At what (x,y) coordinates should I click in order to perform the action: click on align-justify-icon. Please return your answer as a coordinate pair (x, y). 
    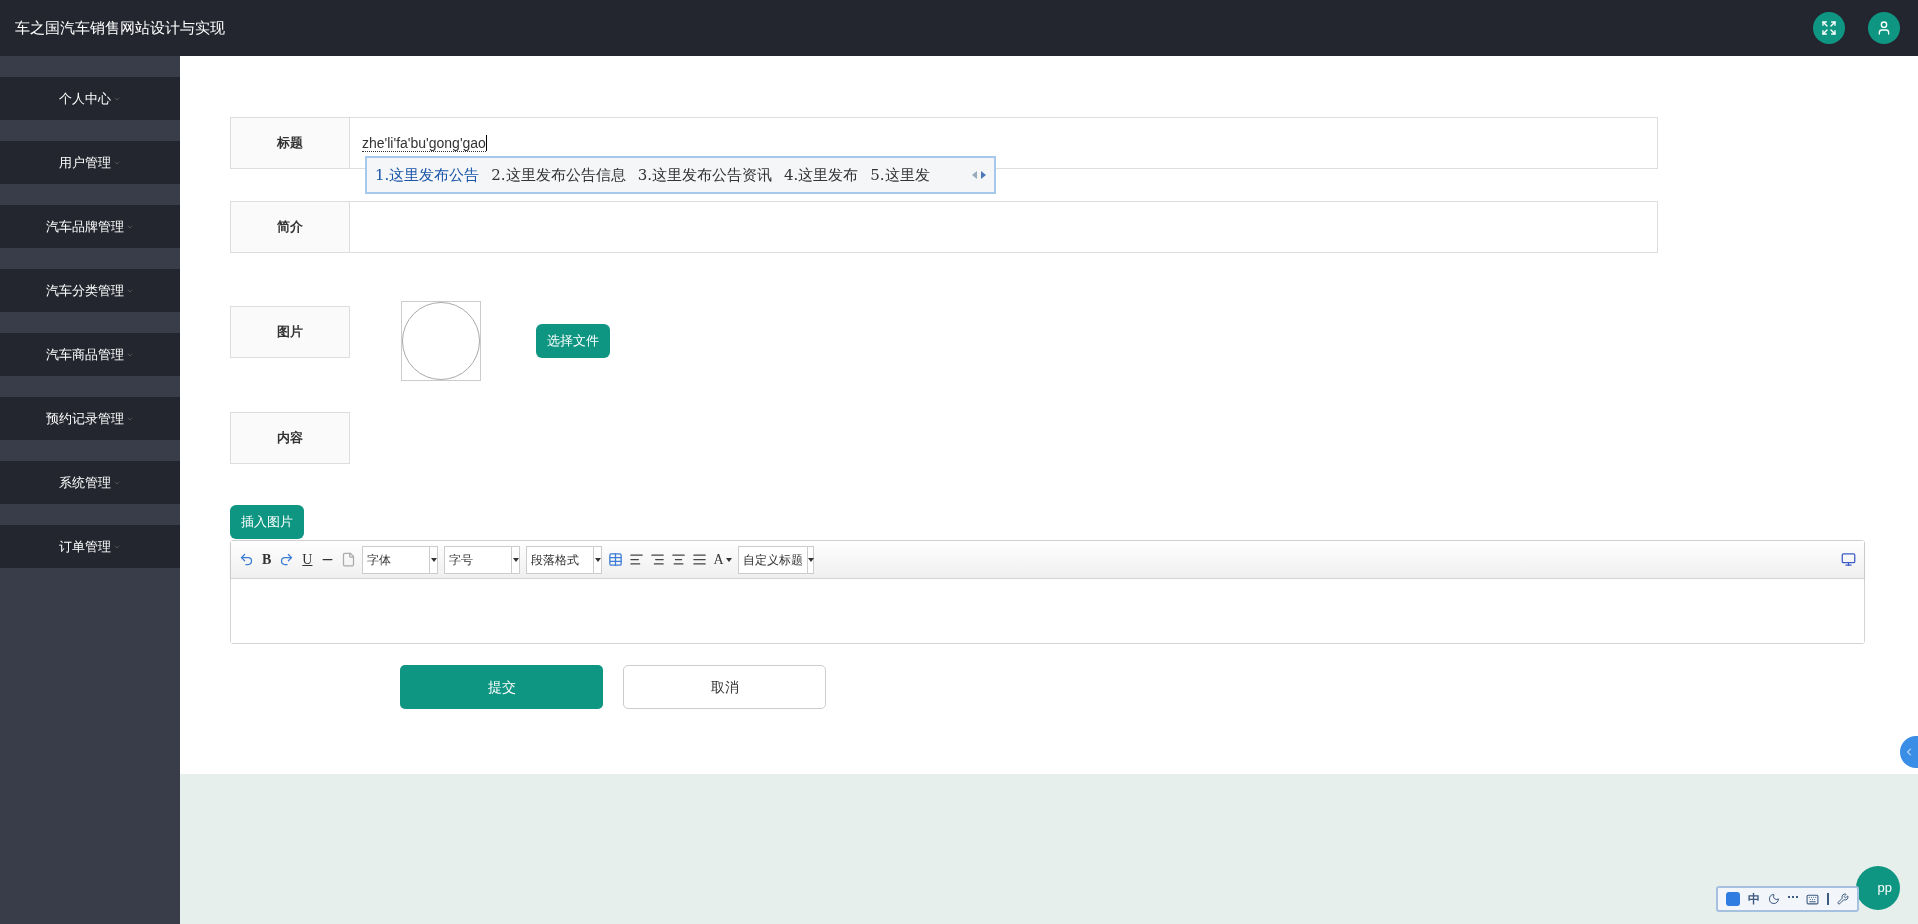
    Looking at the image, I should click on (700, 559).